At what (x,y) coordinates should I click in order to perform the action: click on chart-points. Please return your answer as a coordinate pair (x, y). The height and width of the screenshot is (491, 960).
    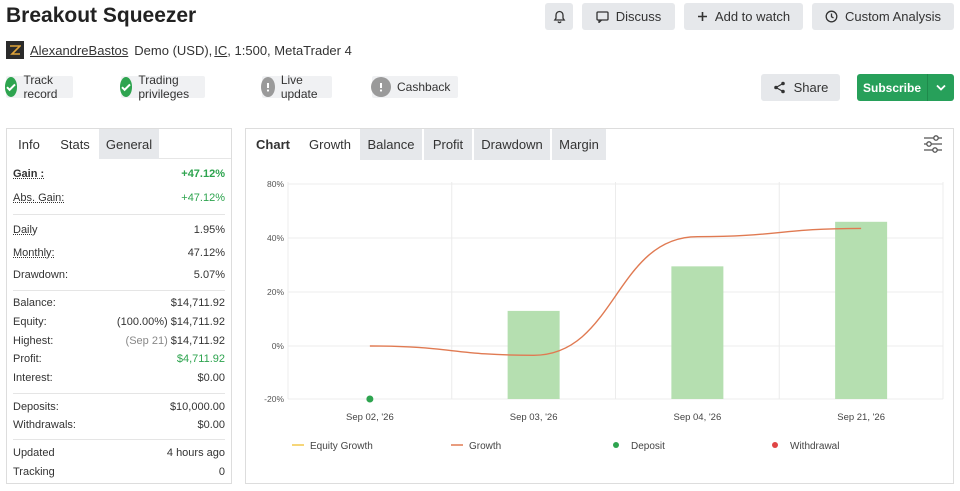
    Looking at the image, I should click on (370, 399).